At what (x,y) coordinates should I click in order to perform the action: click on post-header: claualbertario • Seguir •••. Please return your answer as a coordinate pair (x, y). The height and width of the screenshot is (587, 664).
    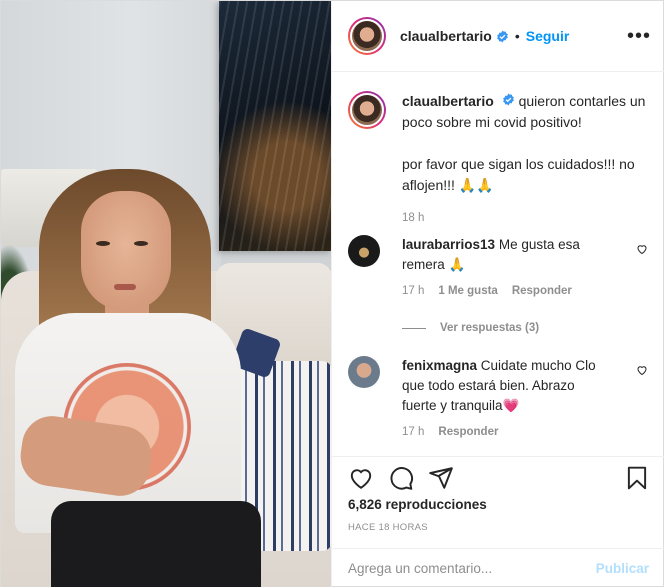
    Looking at the image, I should click on (498, 36).